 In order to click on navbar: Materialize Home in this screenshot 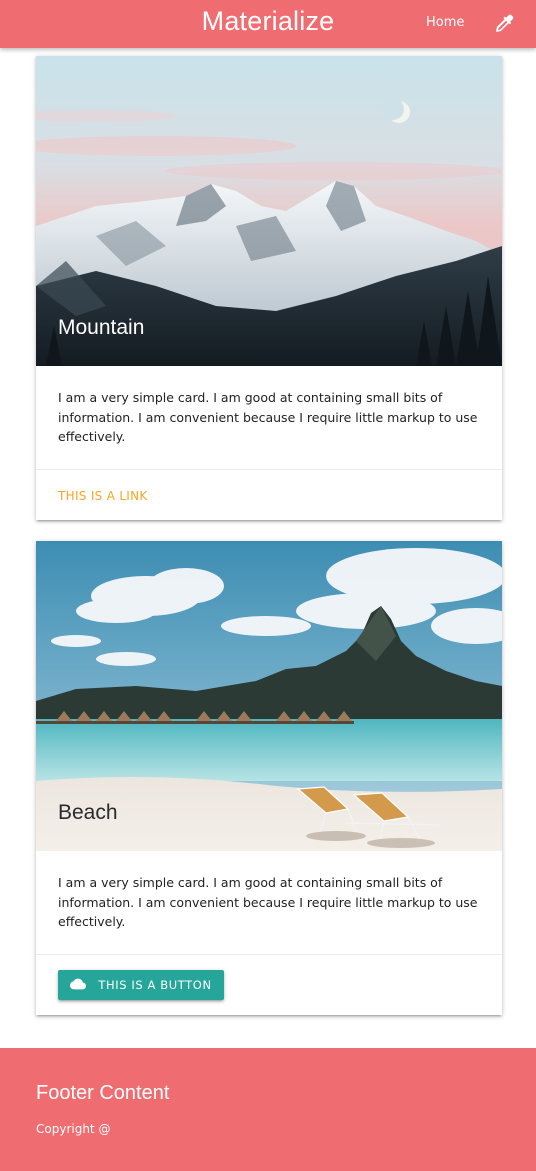, I will do `click(268, 24)`.